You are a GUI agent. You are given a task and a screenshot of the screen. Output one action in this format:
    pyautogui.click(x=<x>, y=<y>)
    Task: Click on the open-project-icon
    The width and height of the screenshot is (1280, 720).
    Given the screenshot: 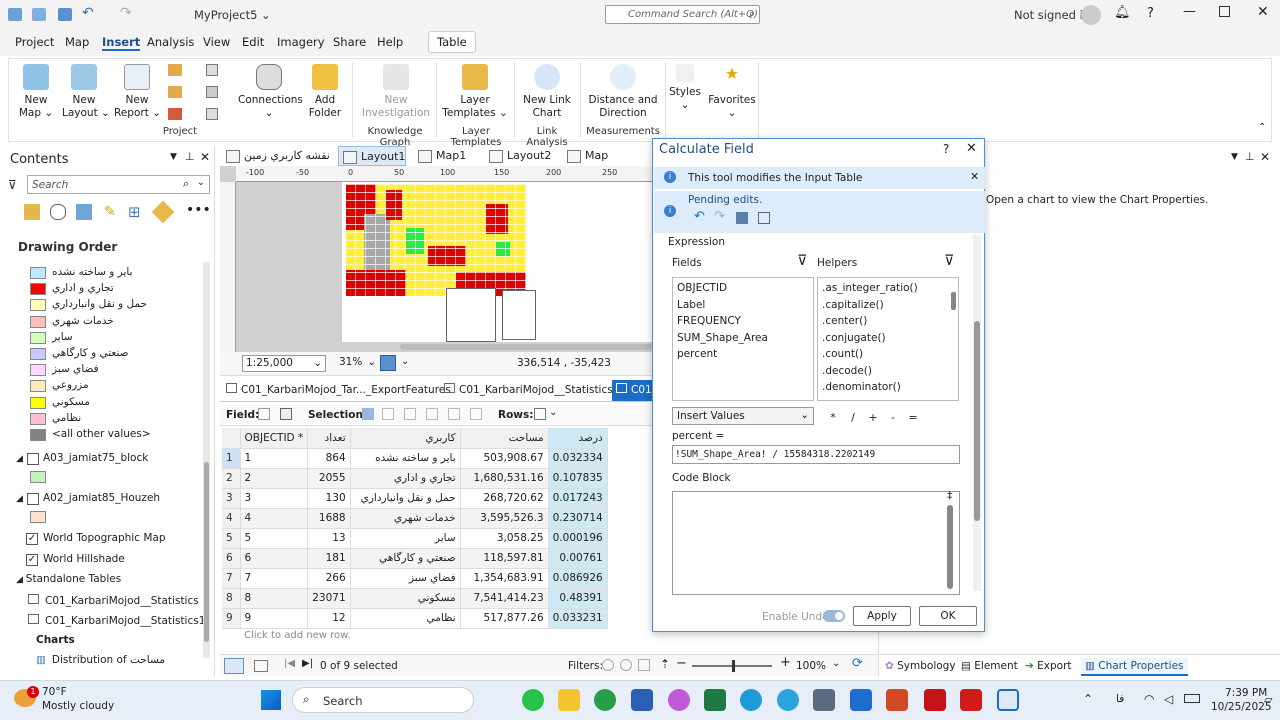 What is the action you would take?
    pyautogui.click(x=15, y=14)
    